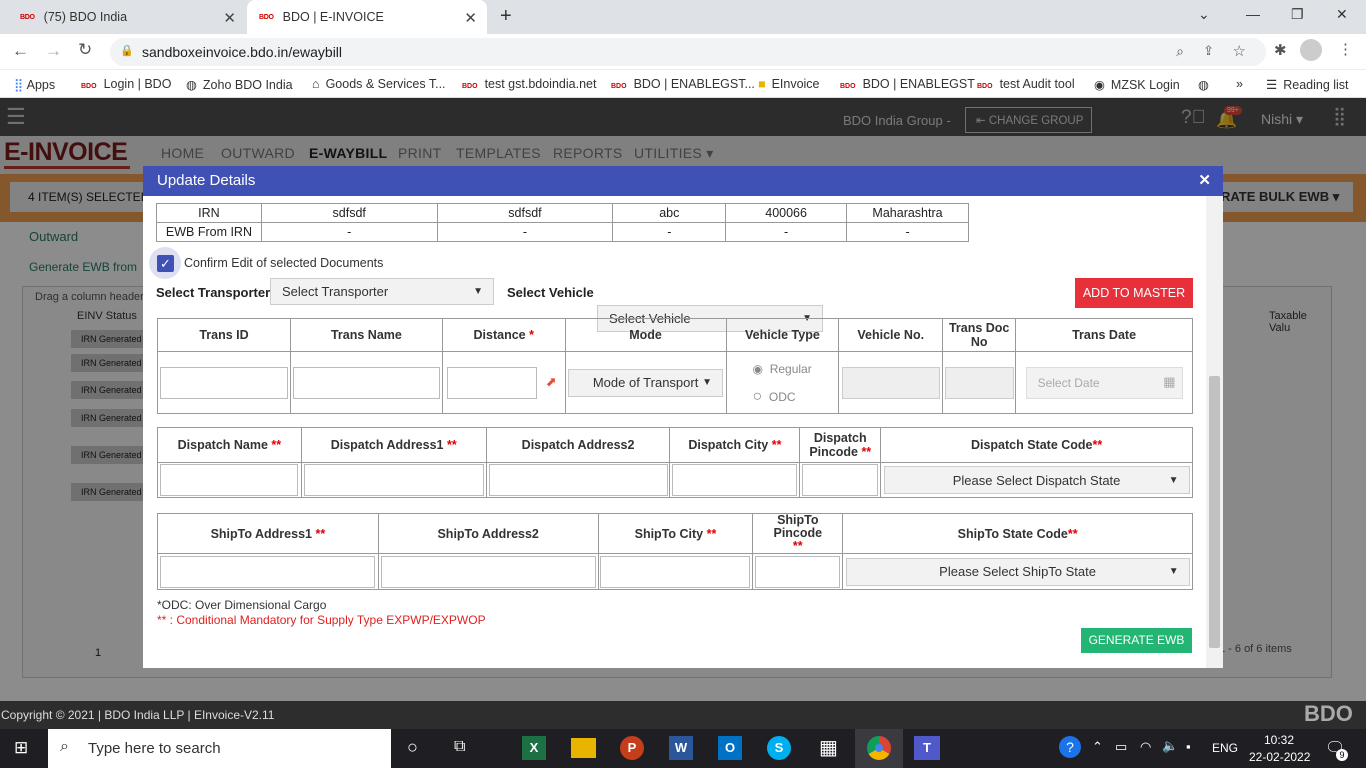 The image size is (1366, 768). What do you see at coordinates (488, 571) in the screenshot?
I see `shipto-address2-input` at bounding box center [488, 571].